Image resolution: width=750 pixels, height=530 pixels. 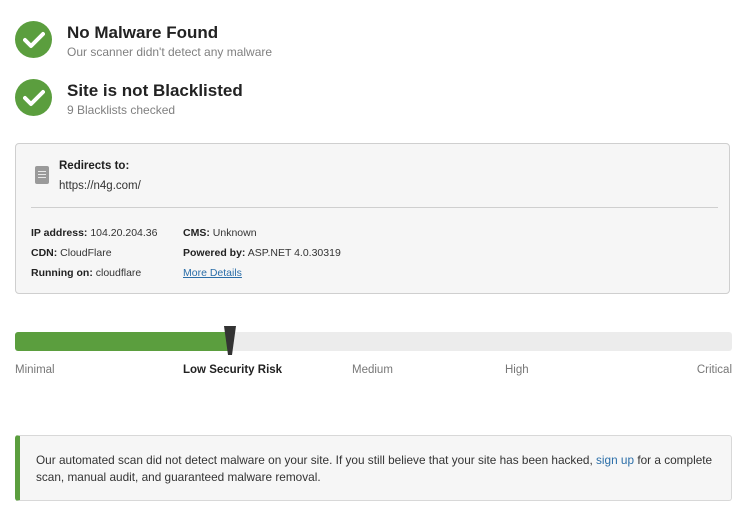 I want to click on ip-address-label: IP address:, so click(x=59, y=233).